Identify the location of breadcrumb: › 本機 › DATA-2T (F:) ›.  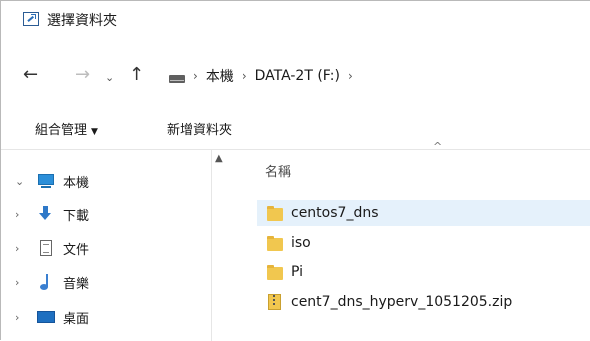
(265, 76).